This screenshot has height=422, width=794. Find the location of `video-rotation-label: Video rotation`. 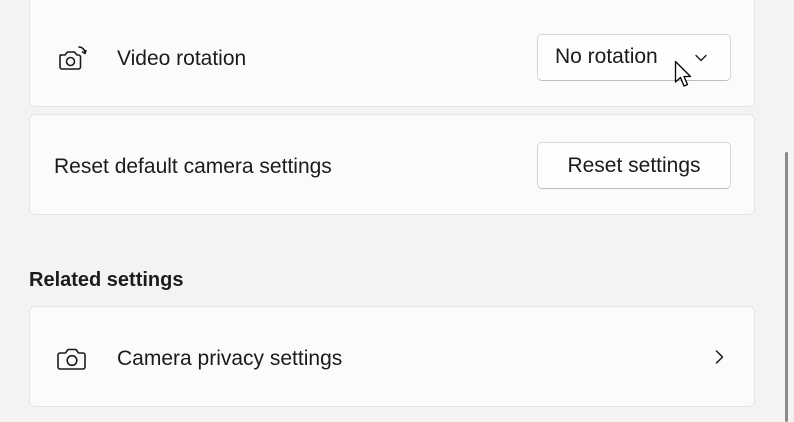

video-rotation-label: Video rotation is located at coordinates (182, 58).